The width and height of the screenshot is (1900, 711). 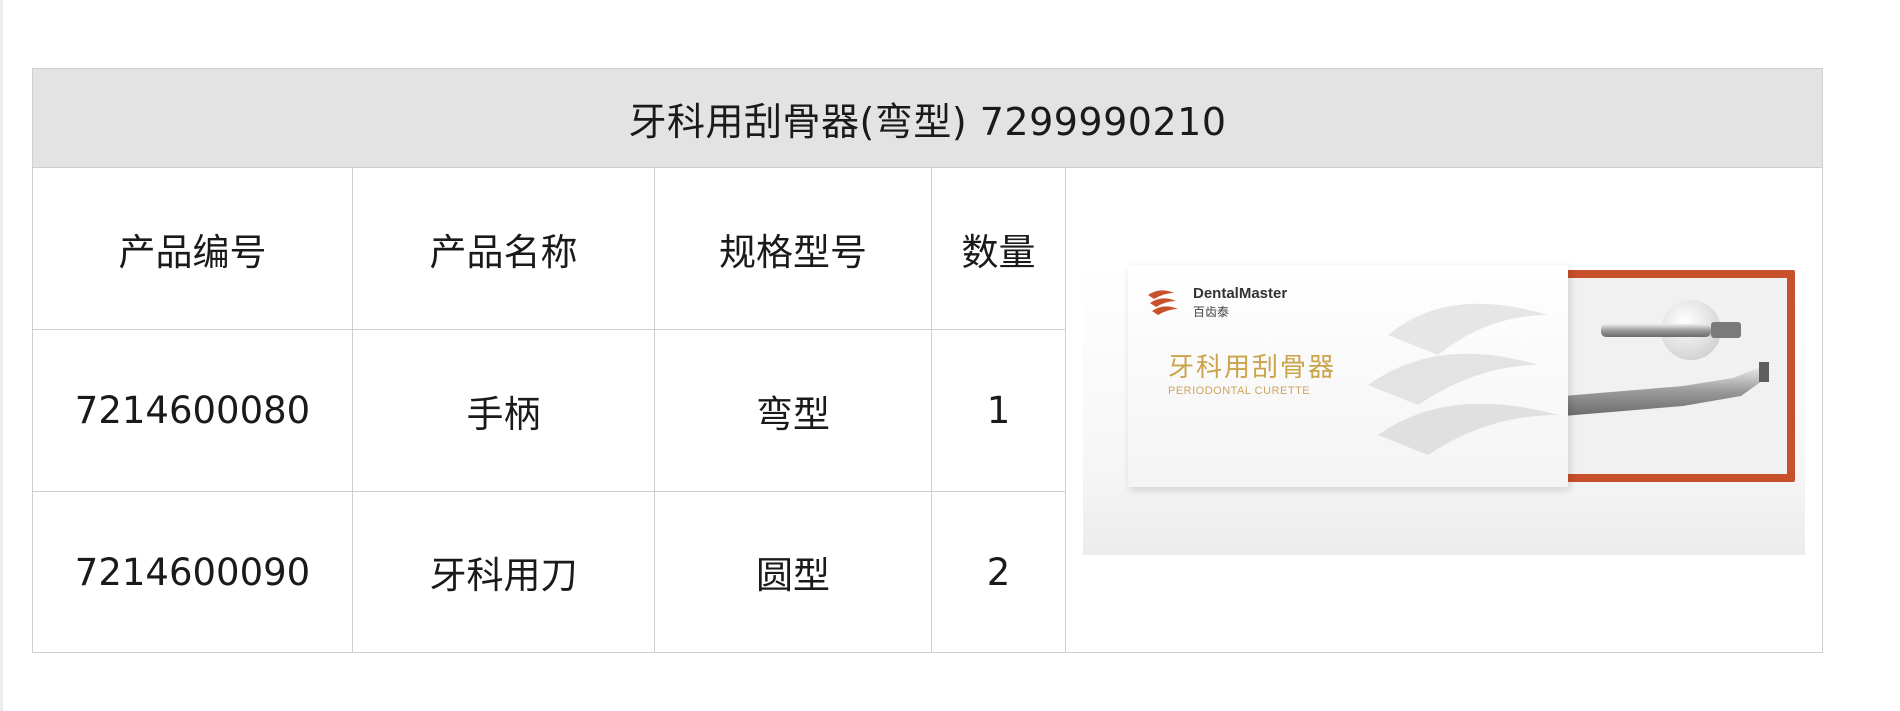 I want to click on cell-quantity: 2, so click(x=998, y=572).